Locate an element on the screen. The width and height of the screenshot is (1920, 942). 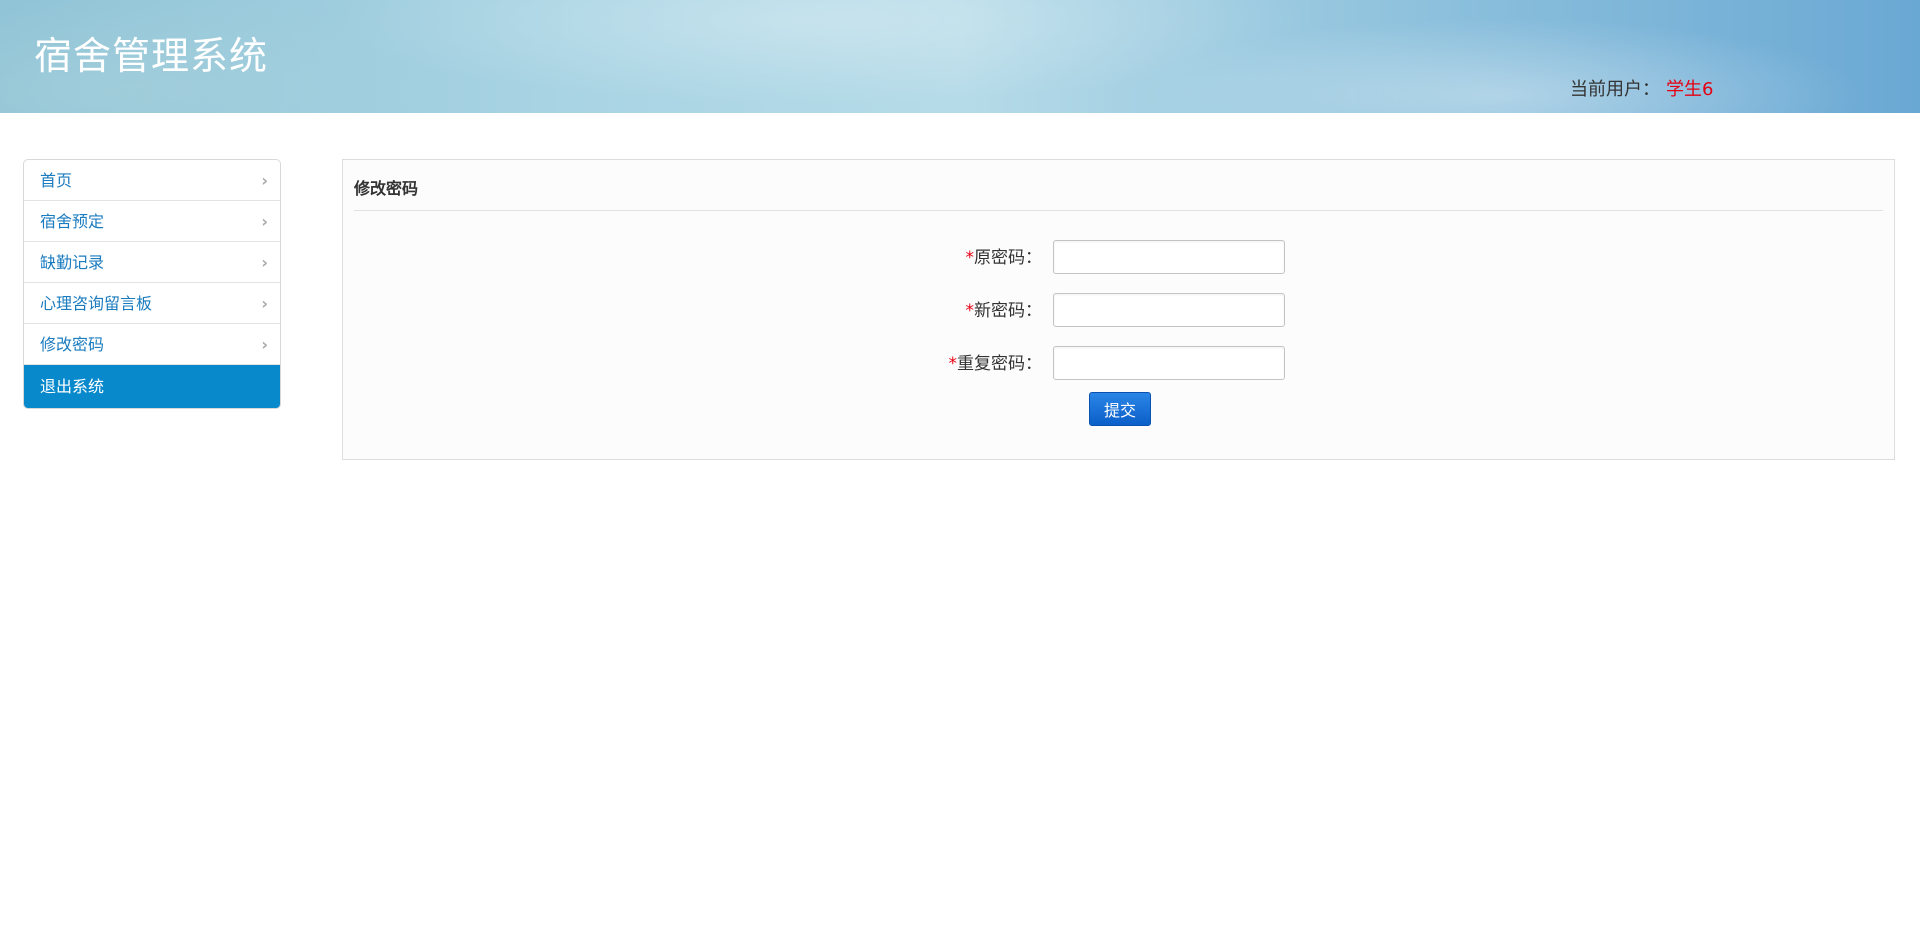
form-row-new-password: *新密码： is located at coordinates (1118, 311).